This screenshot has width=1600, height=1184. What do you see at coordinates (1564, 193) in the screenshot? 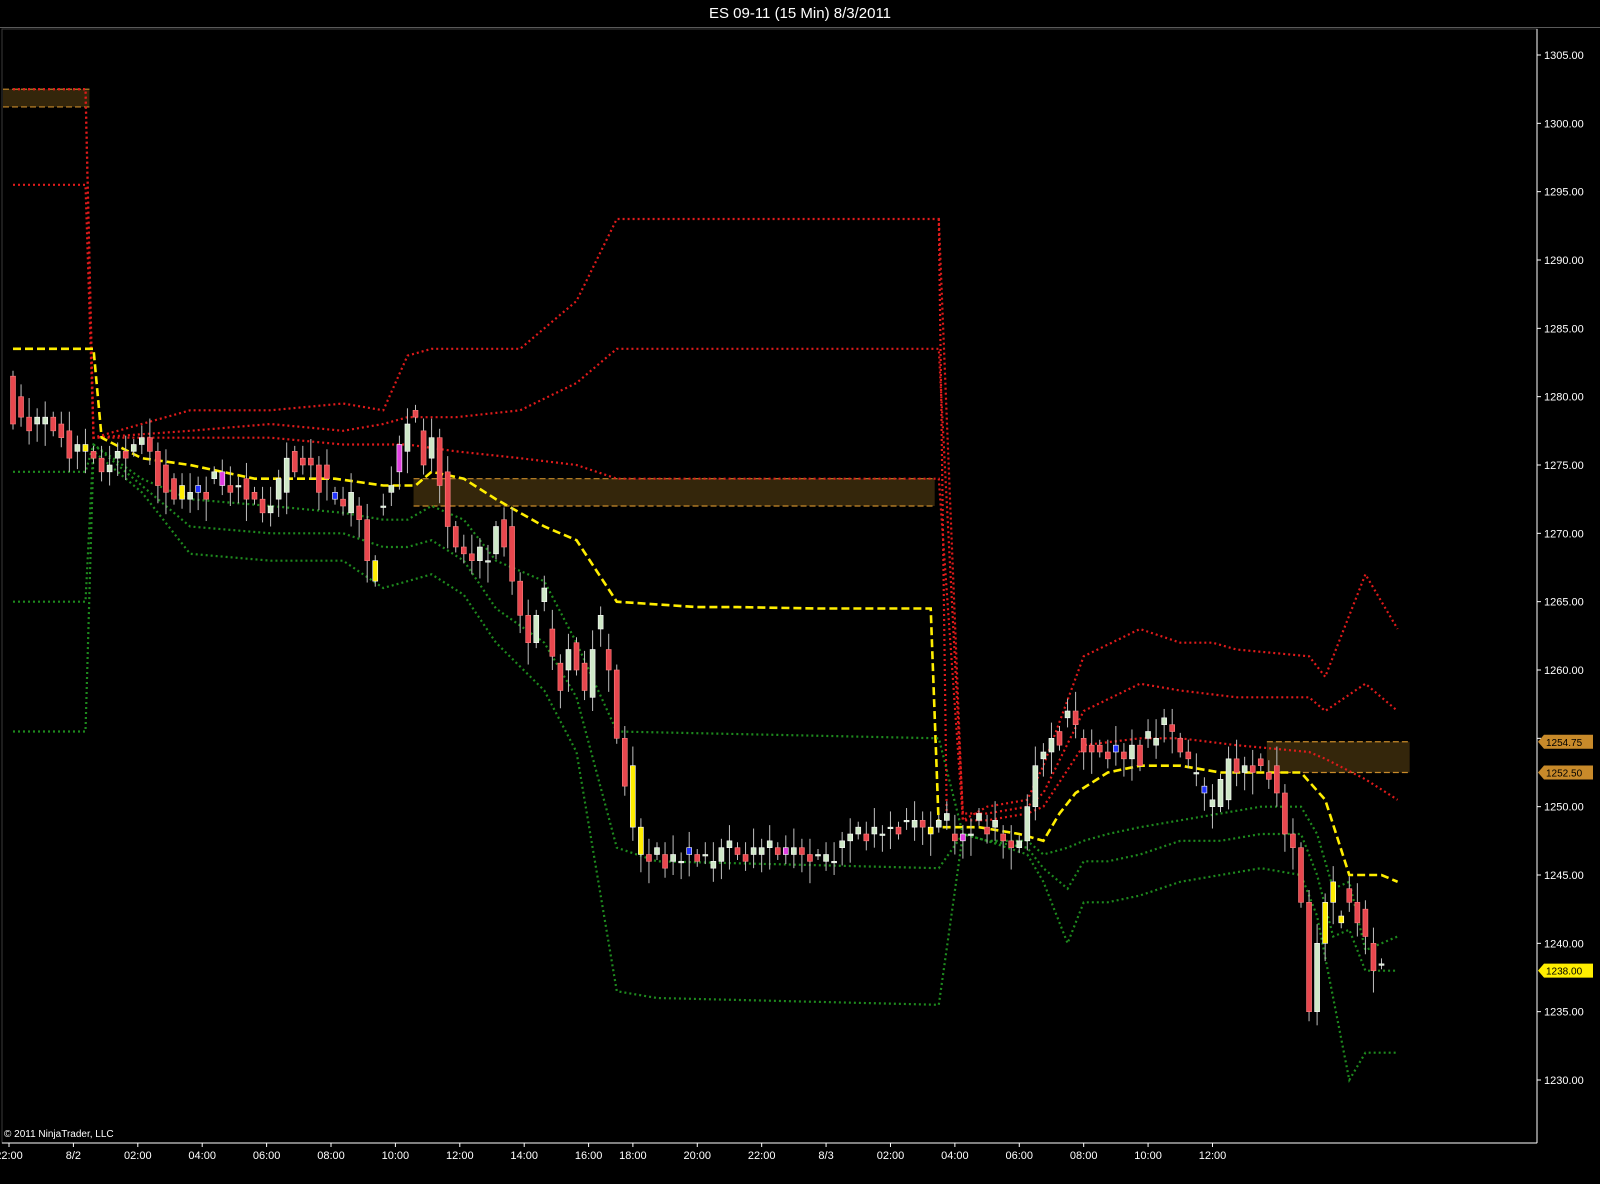
I see `price-axis-label: 1295.00` at bounding box center [1564, 193].